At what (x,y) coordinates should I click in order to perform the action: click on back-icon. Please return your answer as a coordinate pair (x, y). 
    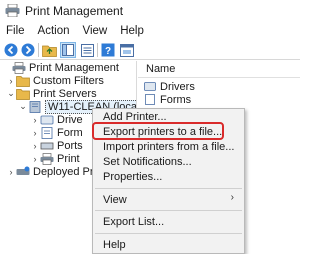
    Looking at the image, I should click on (11, 50).